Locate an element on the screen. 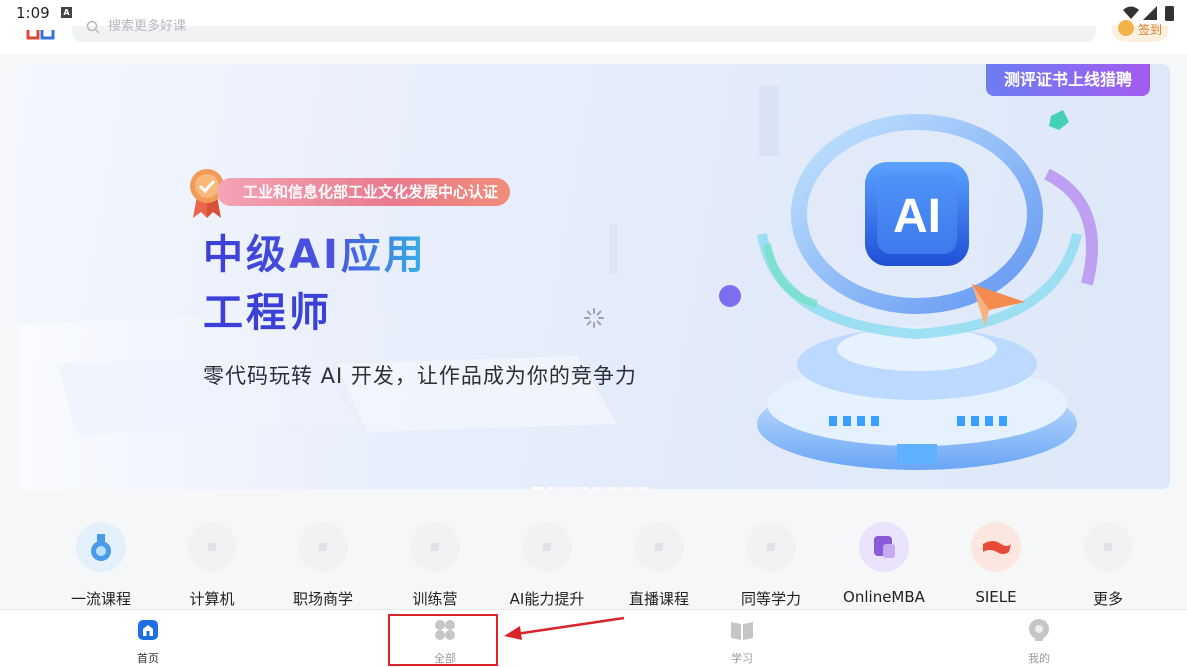 The width and height of the screenshot is (1187, 667). medal-icon is located at coordinates (101, 547).